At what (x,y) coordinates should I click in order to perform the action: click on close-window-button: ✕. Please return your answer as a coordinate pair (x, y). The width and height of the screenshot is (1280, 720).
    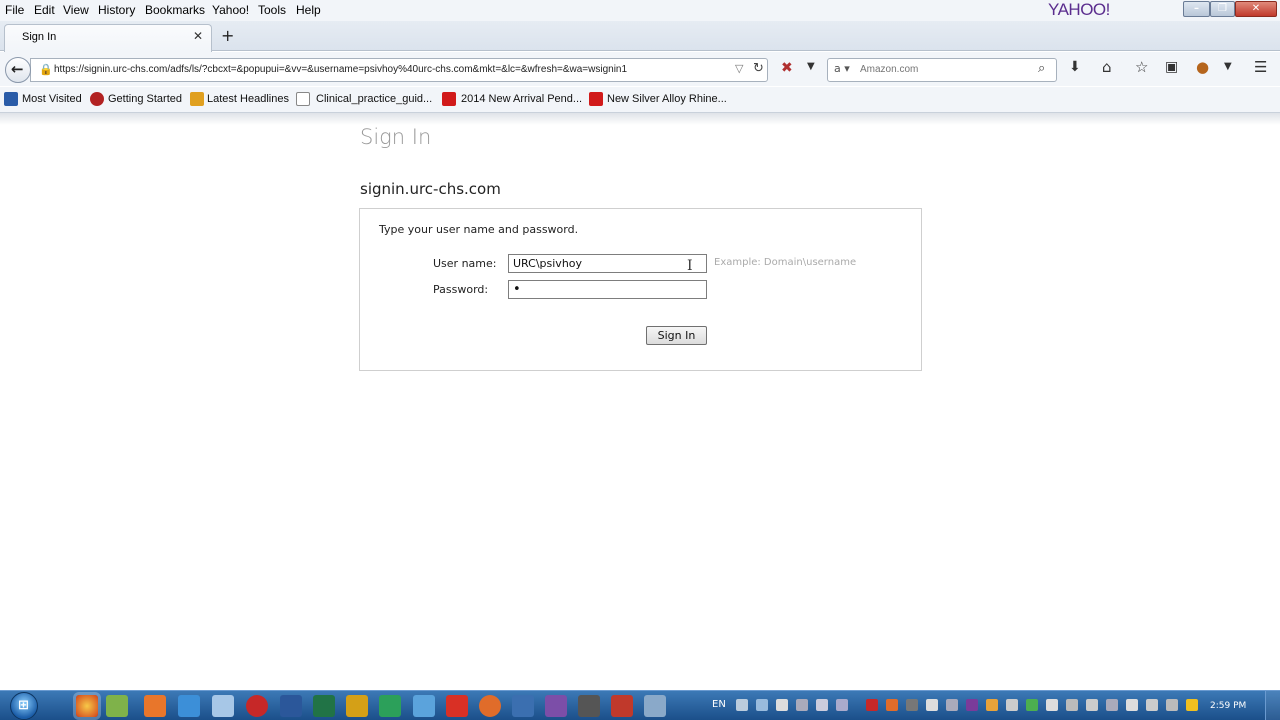
    Looking at the image, I should click on (1256, 9).